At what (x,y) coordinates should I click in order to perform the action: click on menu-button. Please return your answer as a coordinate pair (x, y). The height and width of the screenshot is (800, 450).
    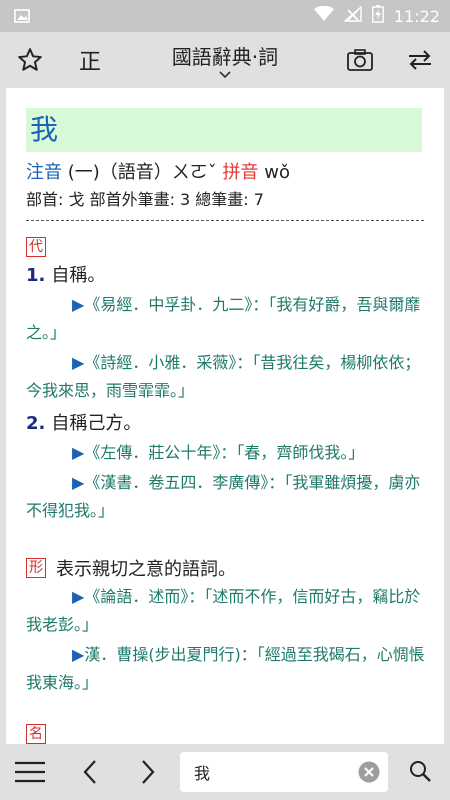
    Looking at the image, I should click on (30, 774).